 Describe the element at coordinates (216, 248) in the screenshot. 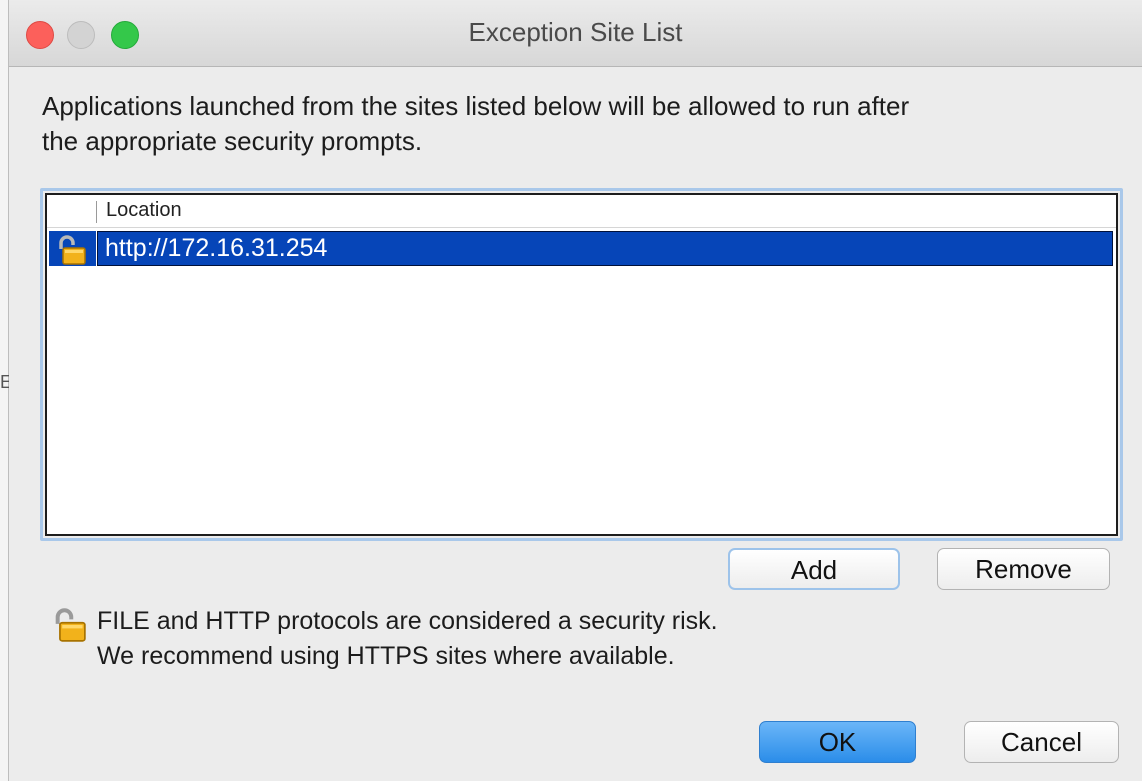

I see `site-url: http://172.16.31.254` at that location.